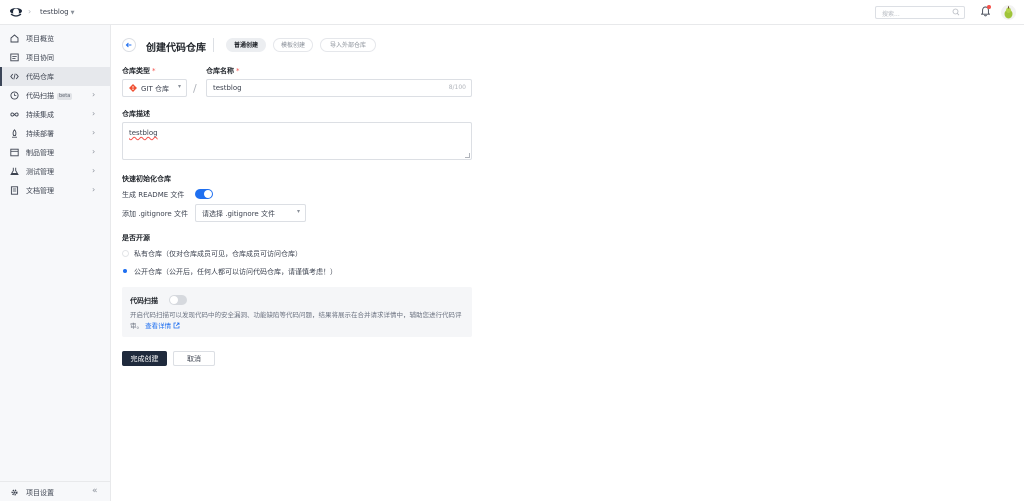 Image resolution: width=1024 pixels, height=501 pixels. Describe the element at coordinates (153, 195) in the screenshot. I see `readme-label: 生成 README 文件` at that location.